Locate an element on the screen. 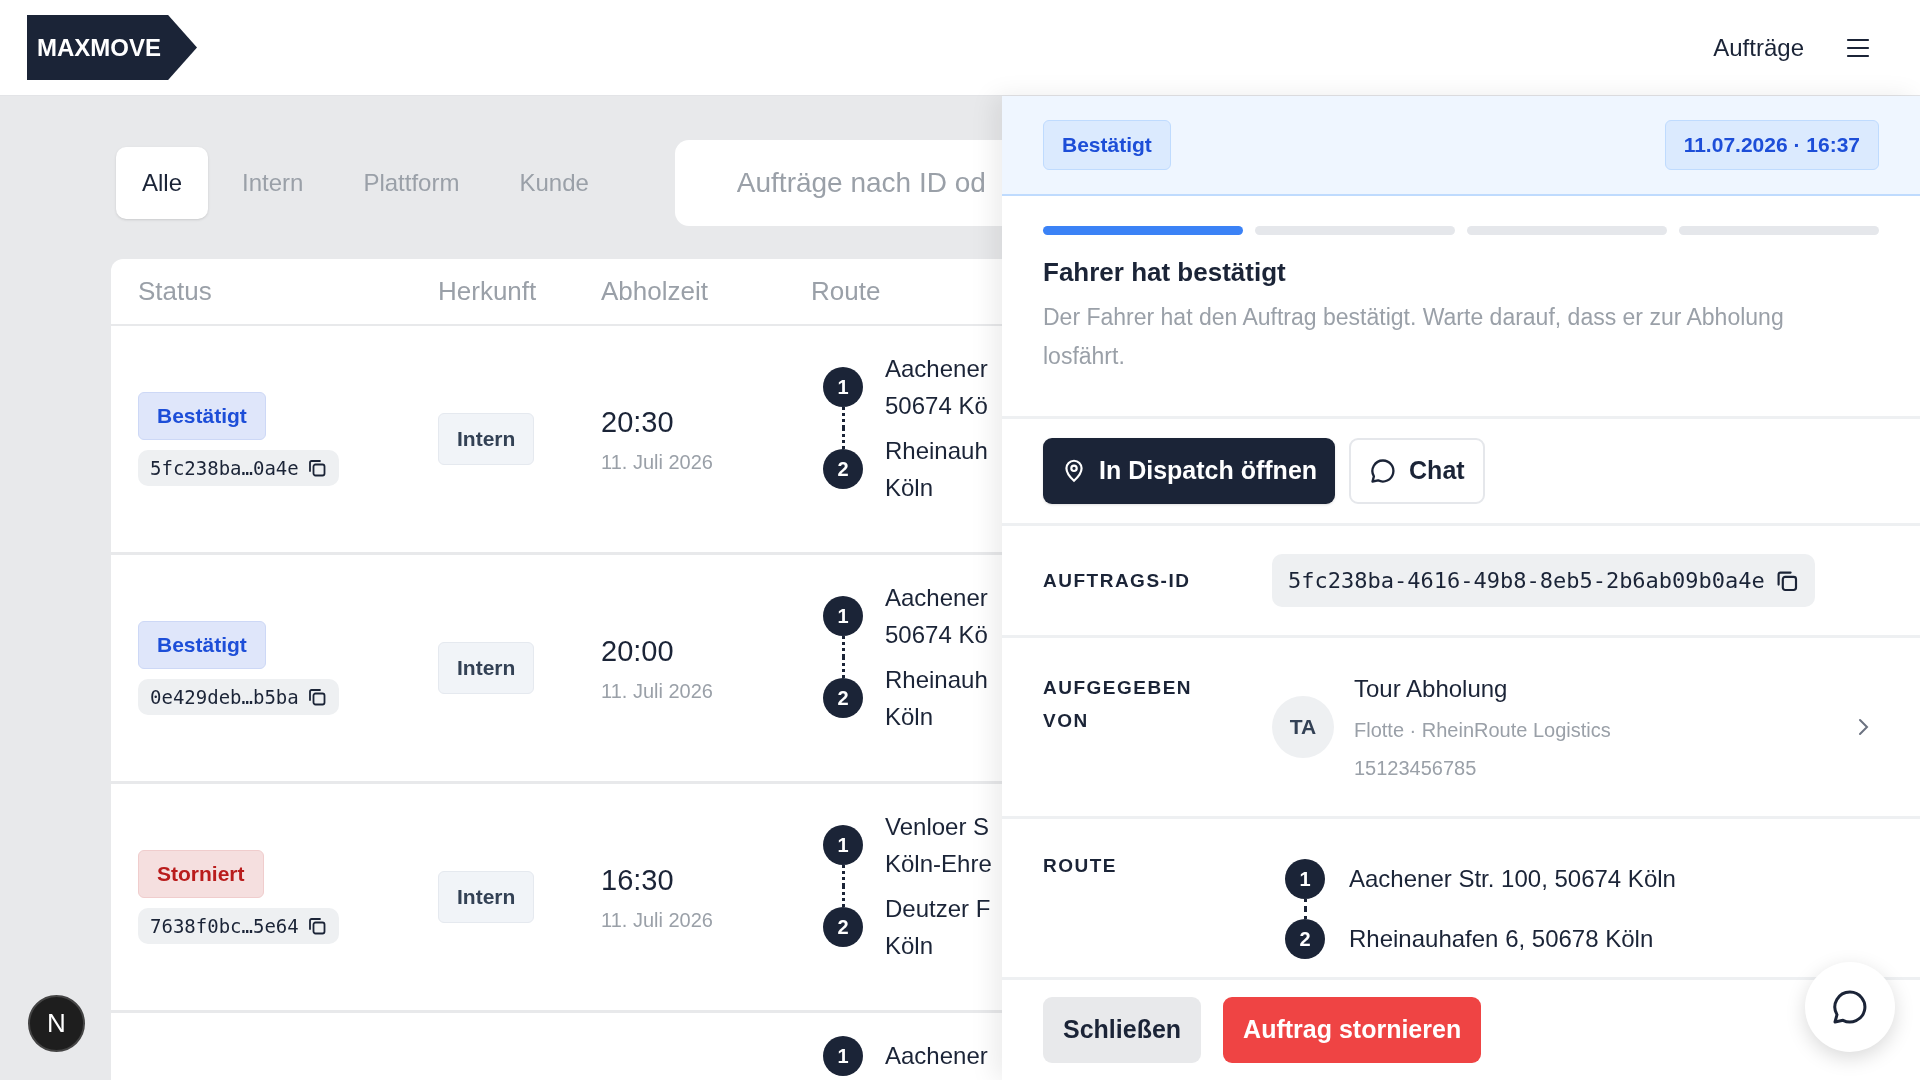 The image size is (1920, 1080). stop-address: Aachener Str. 100, 50674 Köln is located at coordinates (1512, 879).